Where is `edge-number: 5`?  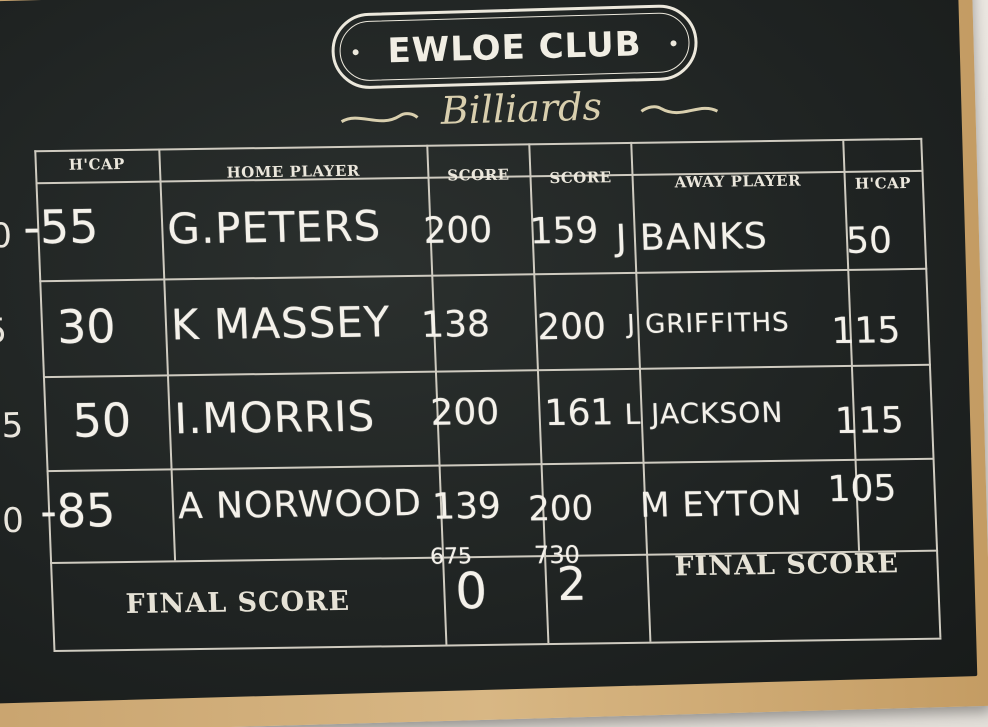
edge-number: 5 is located at coordinates (4, 331).